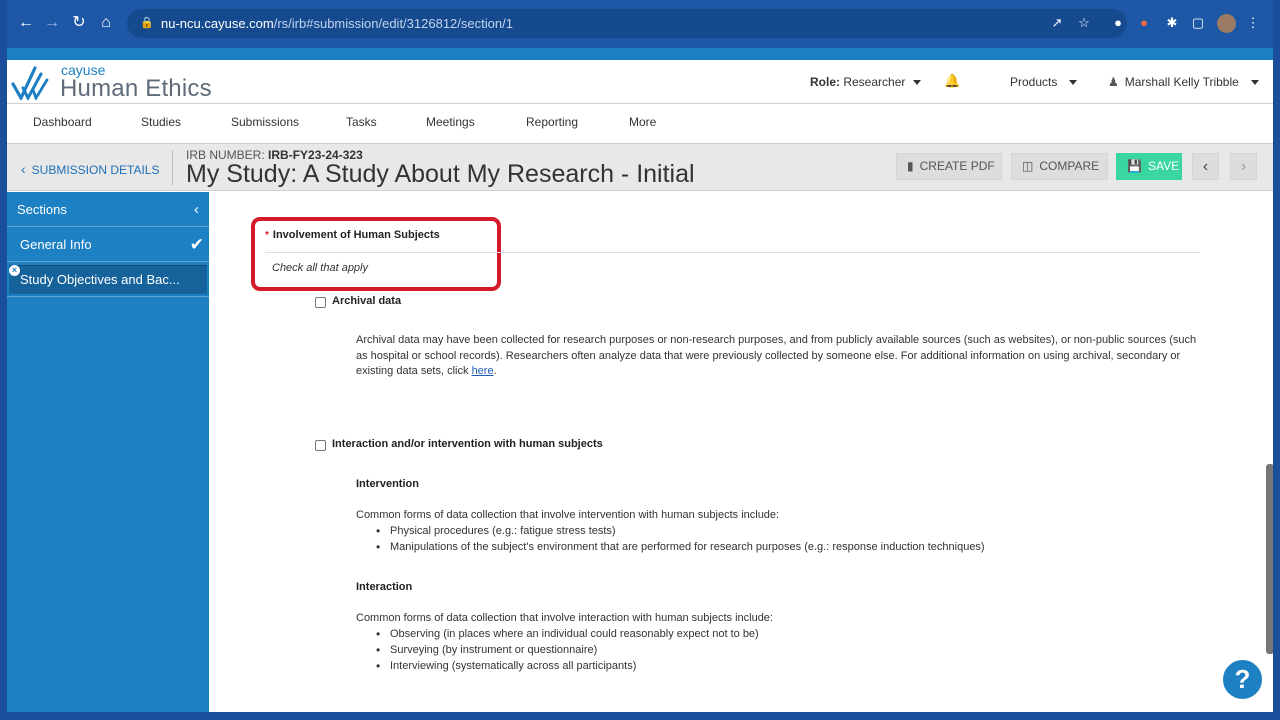 The image size is (1280, 720). Describe the element at coordinates (640, 716) in the screenshot. I see `bottom-frame-strip` at that location.